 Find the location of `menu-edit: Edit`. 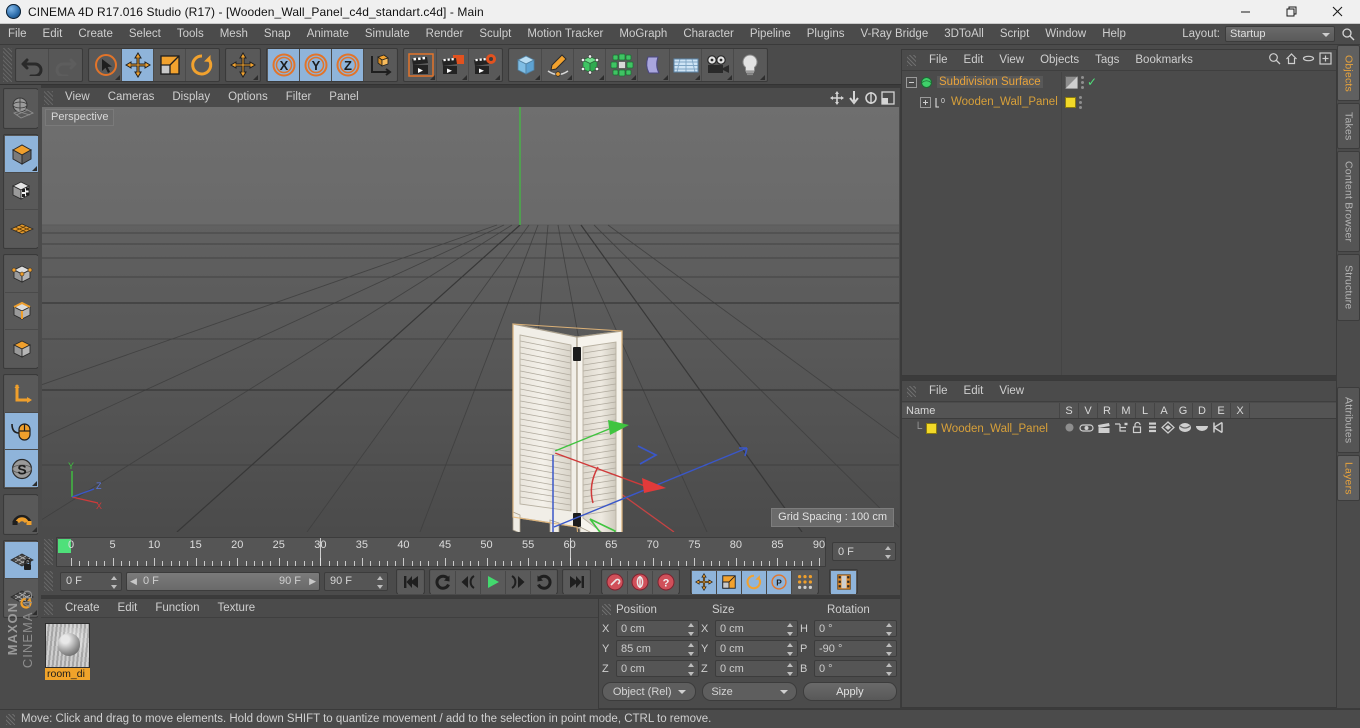

menu-edit: Edit is located at coordinates (53, 34).